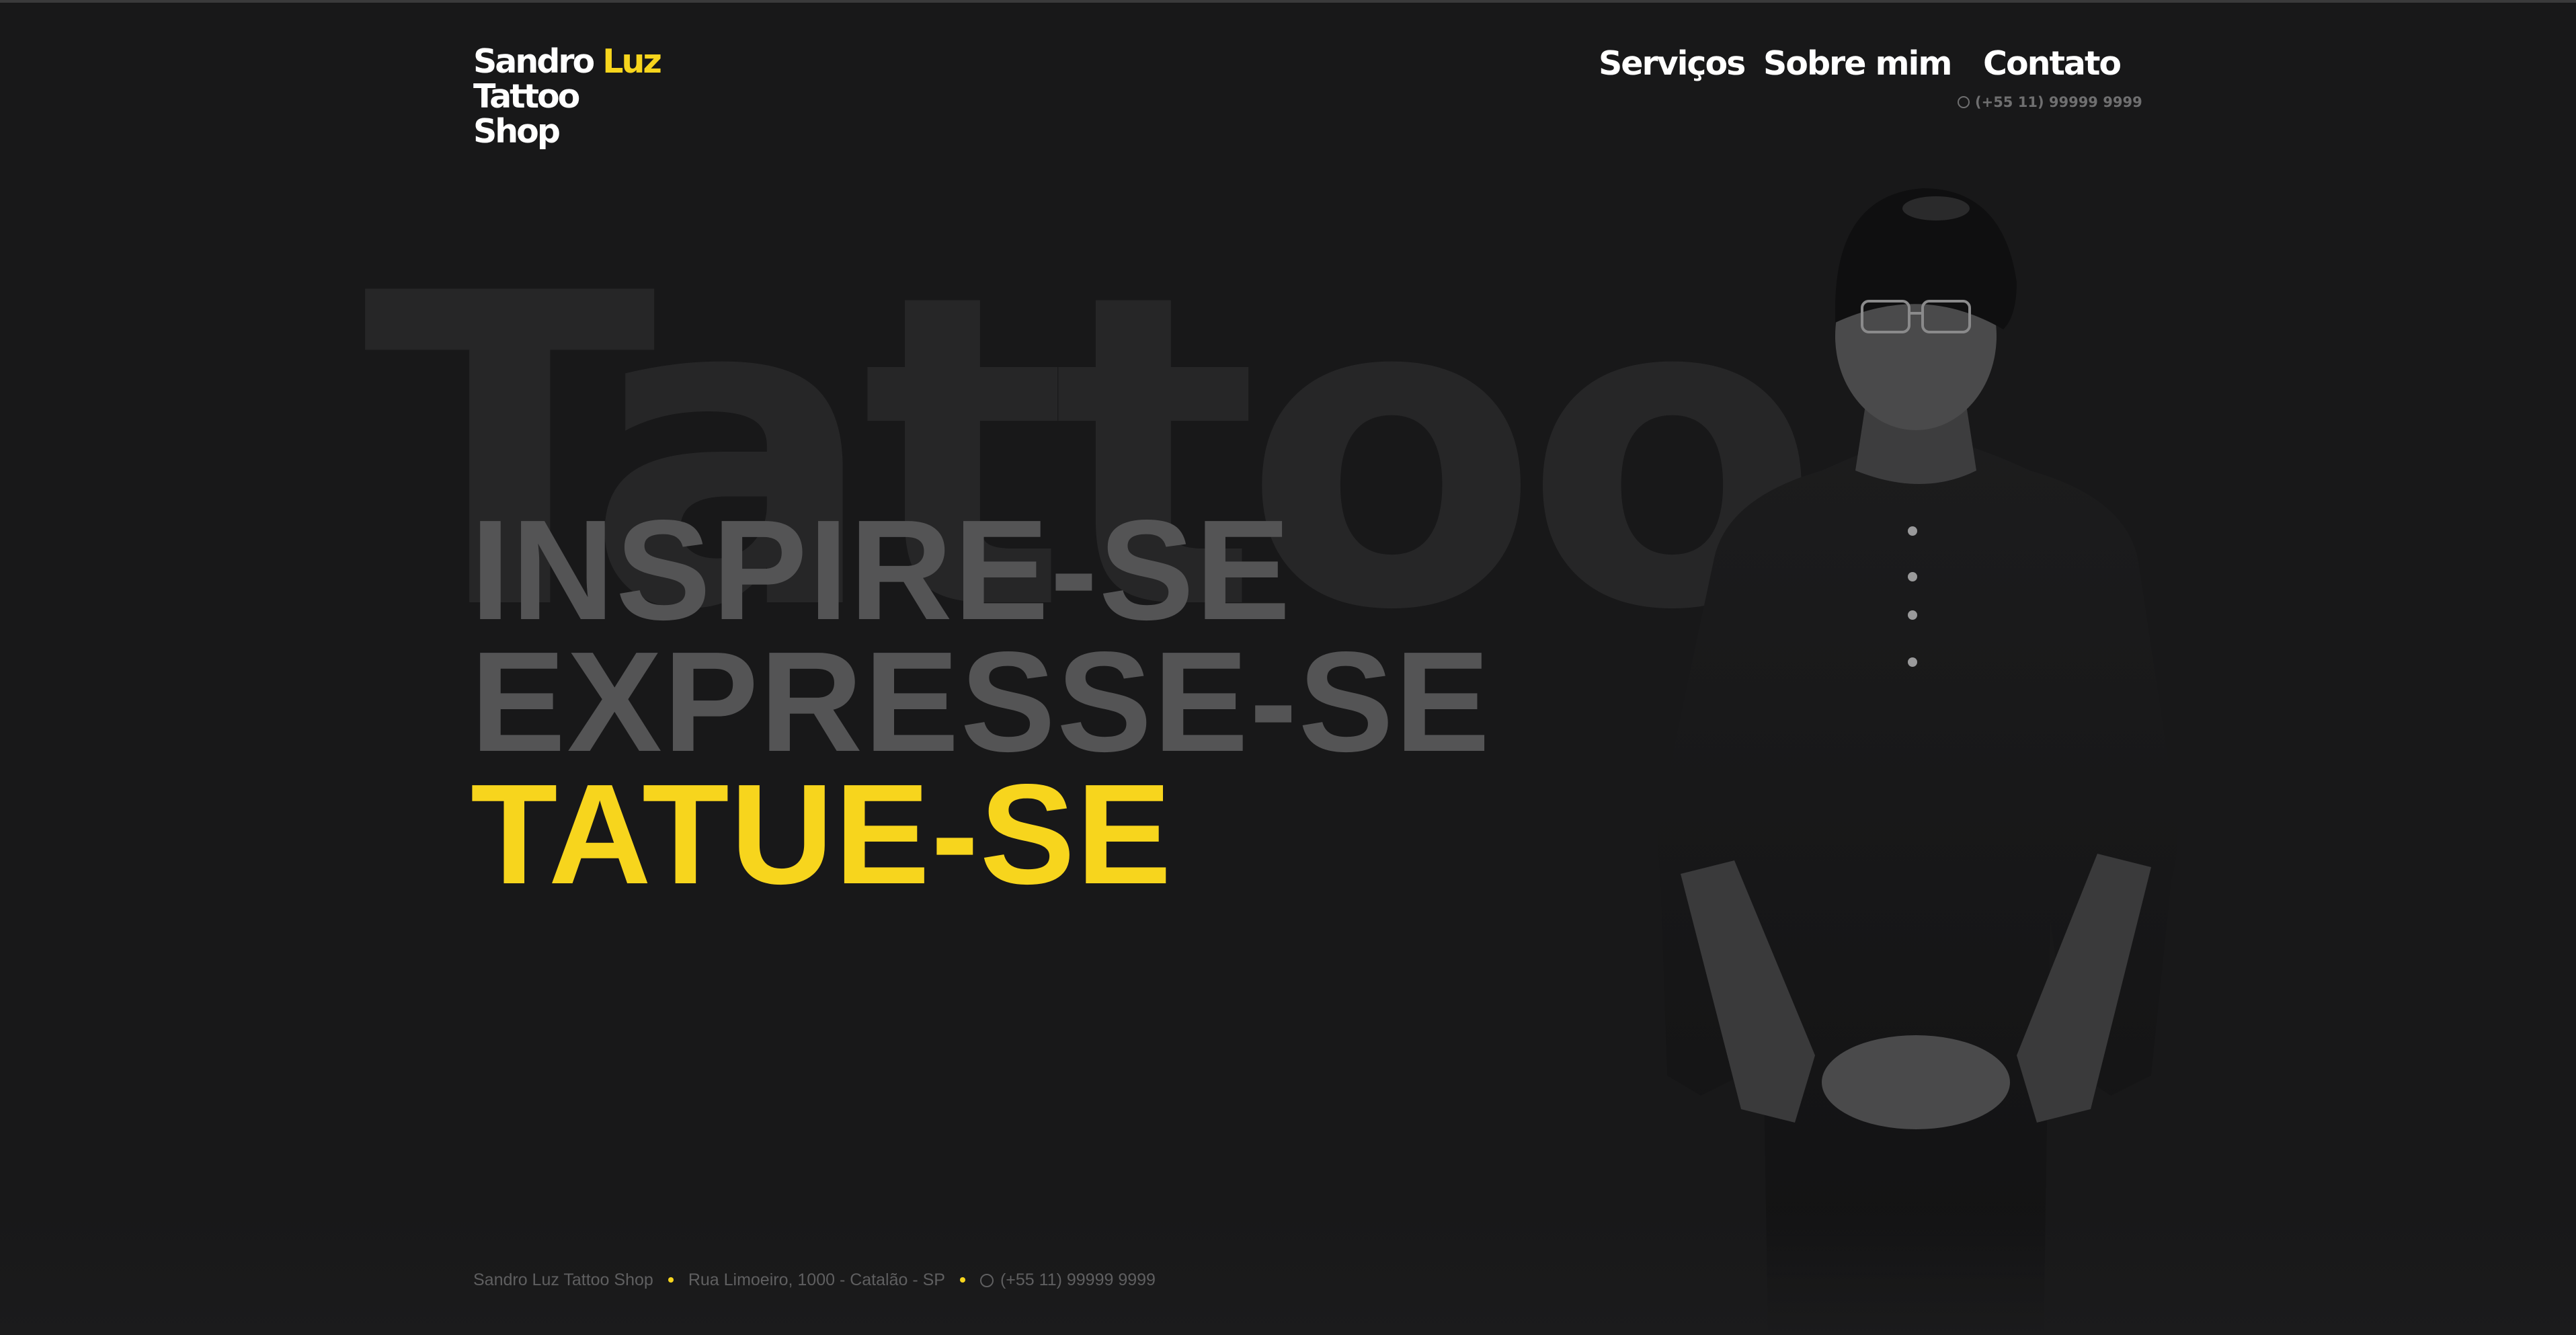 This screenshot has width=2576, height=1335. I want to click on top-border, so click(1288, 2).